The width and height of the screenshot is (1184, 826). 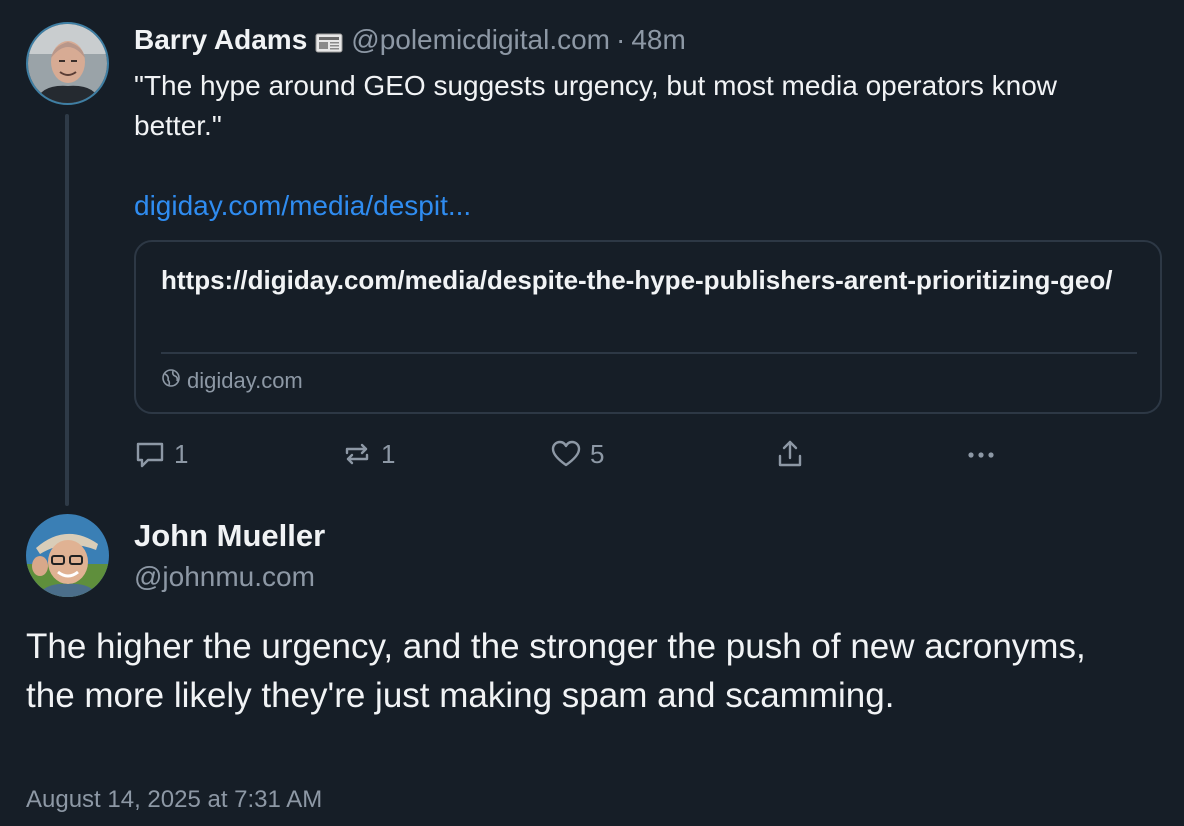 I want to click on john-mueller-avatar, so click(x=67, y=555).